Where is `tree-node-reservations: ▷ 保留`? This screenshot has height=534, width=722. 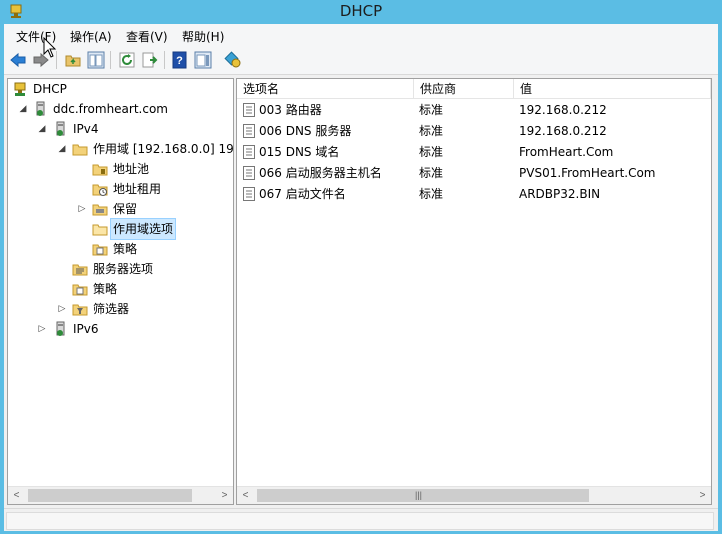
tree-node-reservations: ▷ 保留 is located at coordinates (120, 209).